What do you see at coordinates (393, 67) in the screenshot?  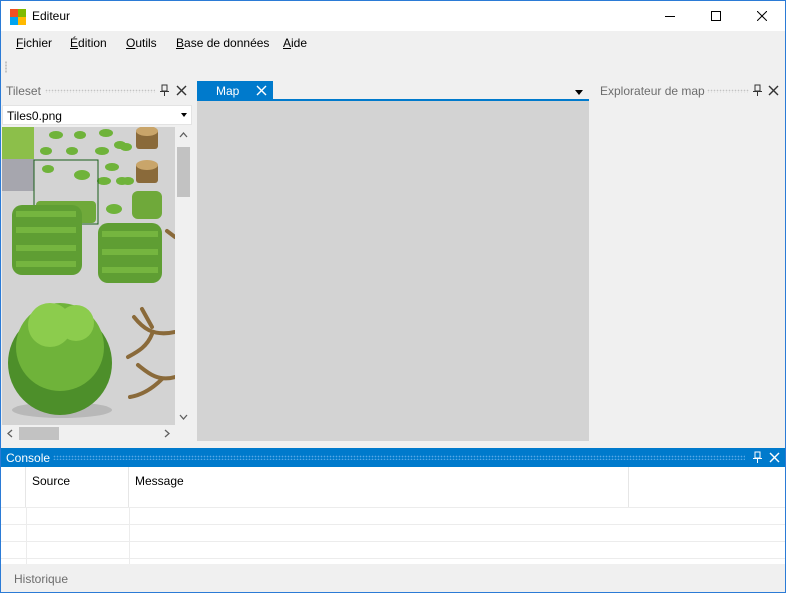 I see `toolbar` at bounding box center [393, 67].